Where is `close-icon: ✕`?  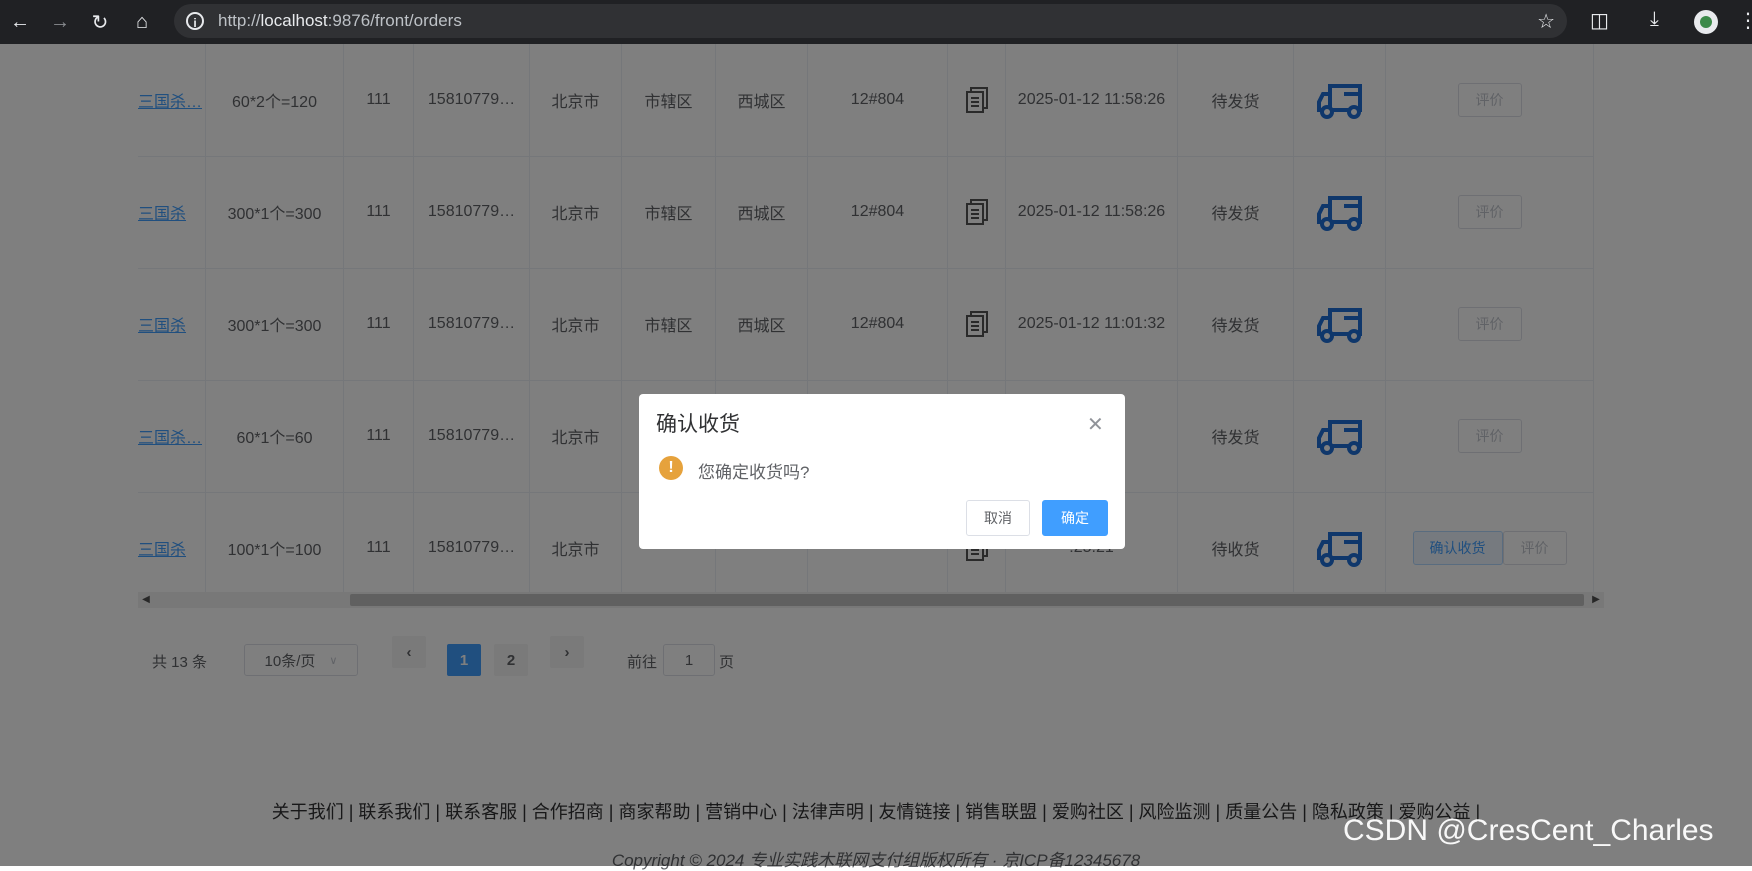
close-icon: ✕ is located at coordinates (1095, 424).